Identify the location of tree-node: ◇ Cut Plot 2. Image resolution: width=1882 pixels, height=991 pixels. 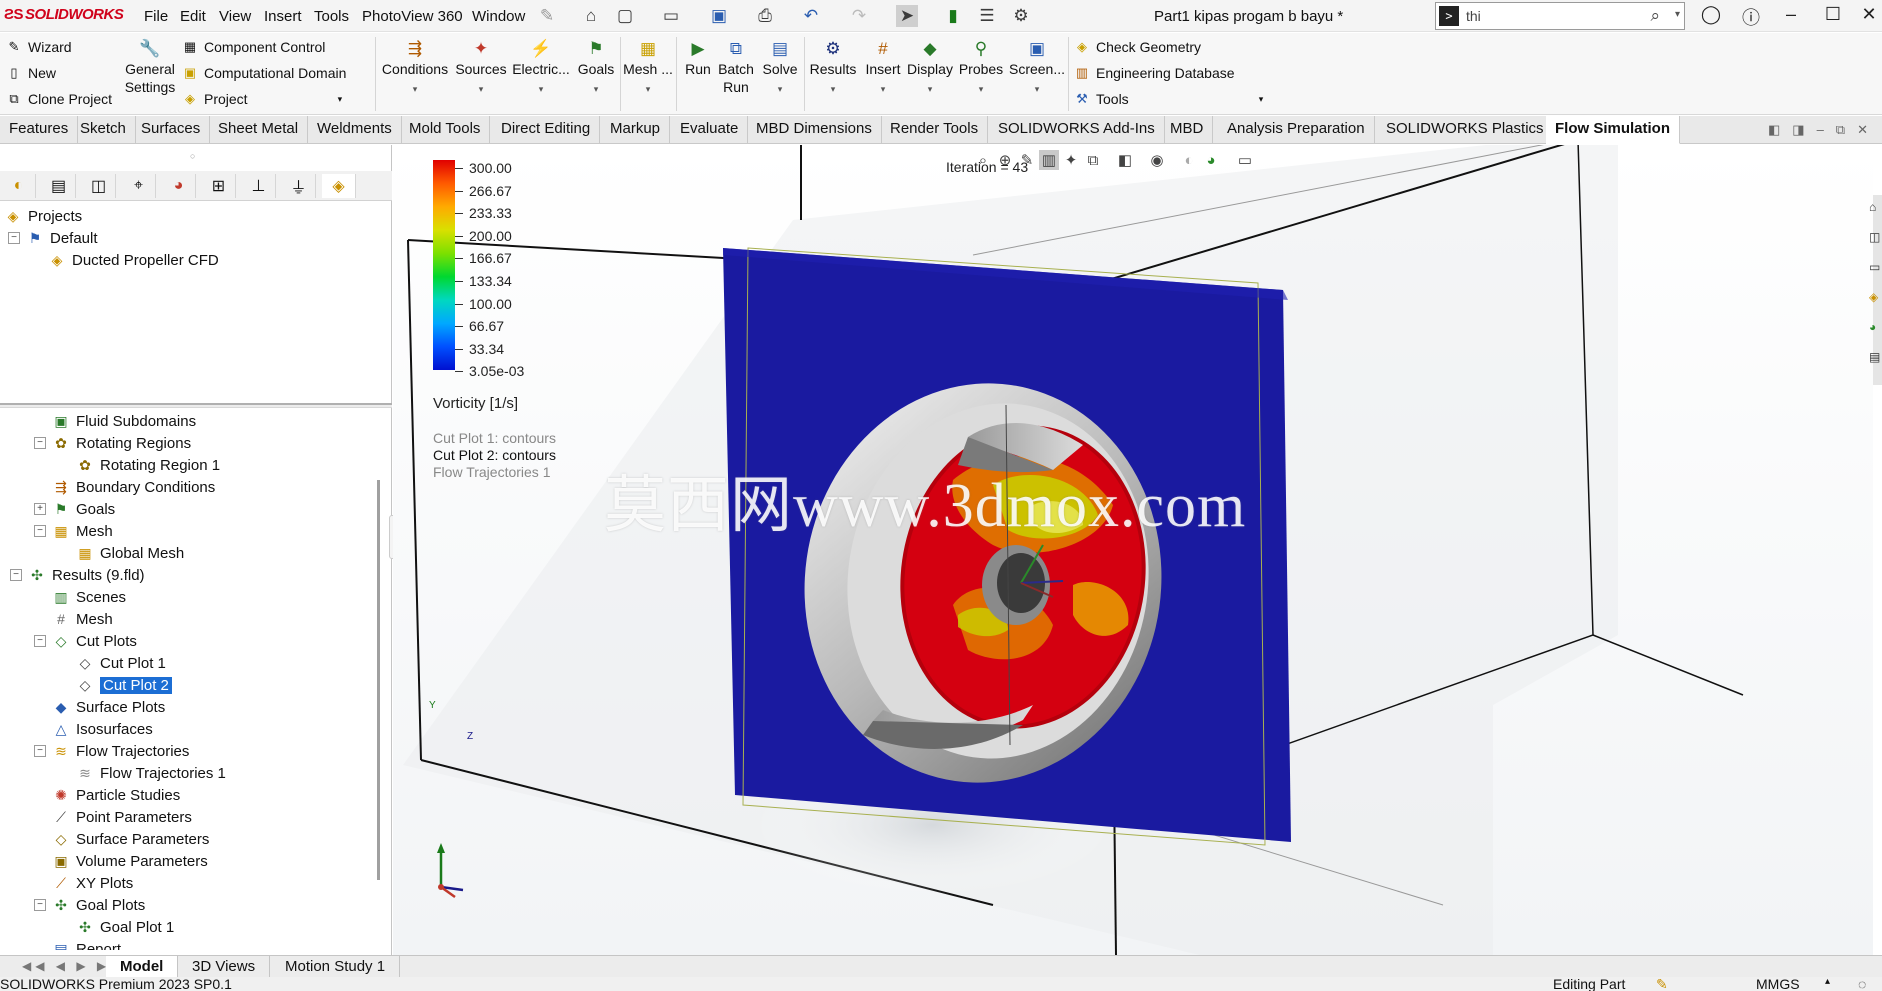
(195, 685).